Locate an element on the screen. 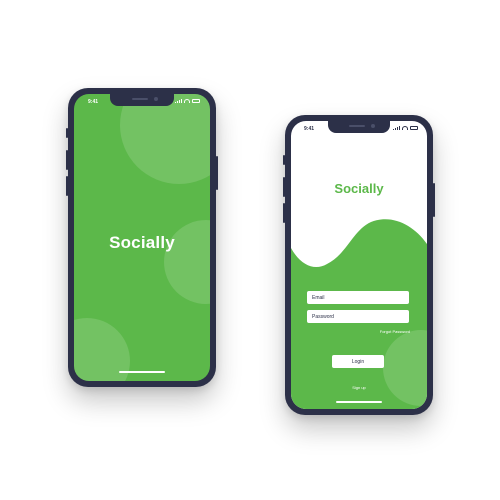  signup-link: Sign up is located at coordinates (359, 387).